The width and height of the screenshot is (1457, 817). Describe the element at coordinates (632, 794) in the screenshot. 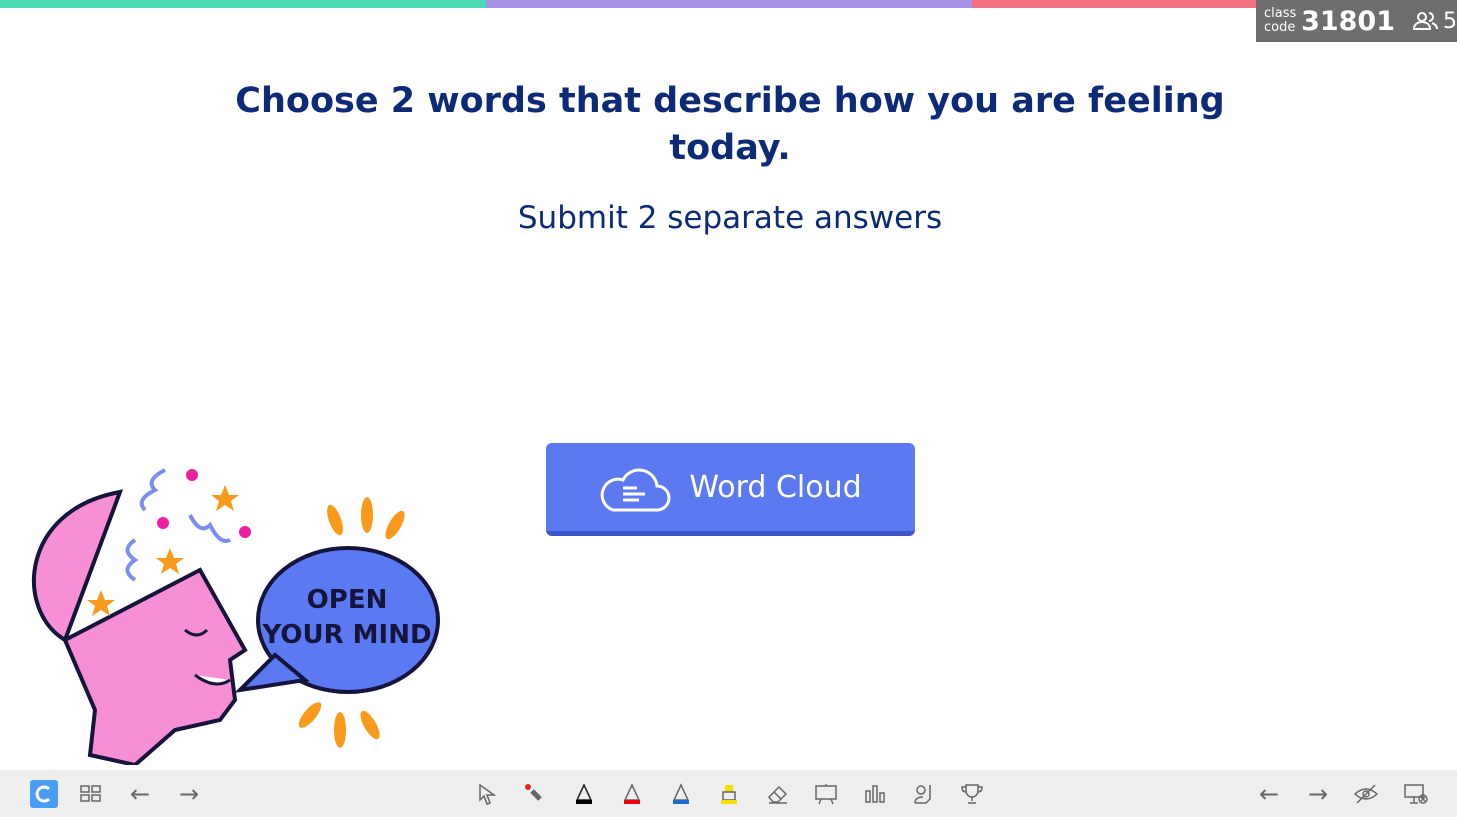

I see `red-pen-icon` at that location.